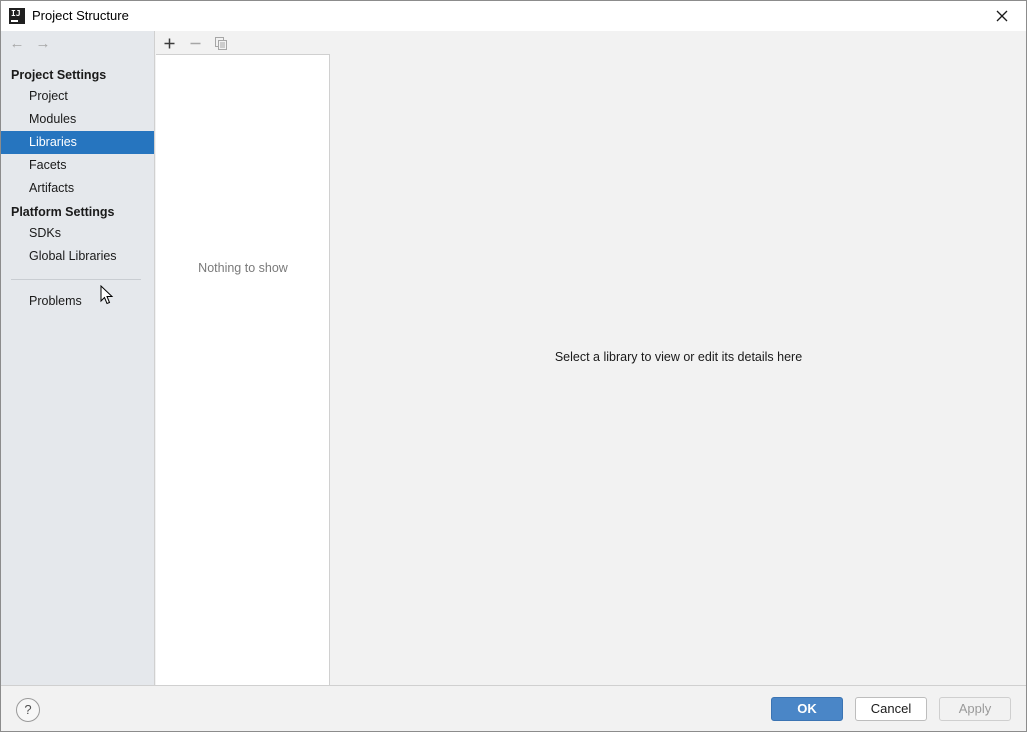  I want to click on plus-icon, so click(169, 43).